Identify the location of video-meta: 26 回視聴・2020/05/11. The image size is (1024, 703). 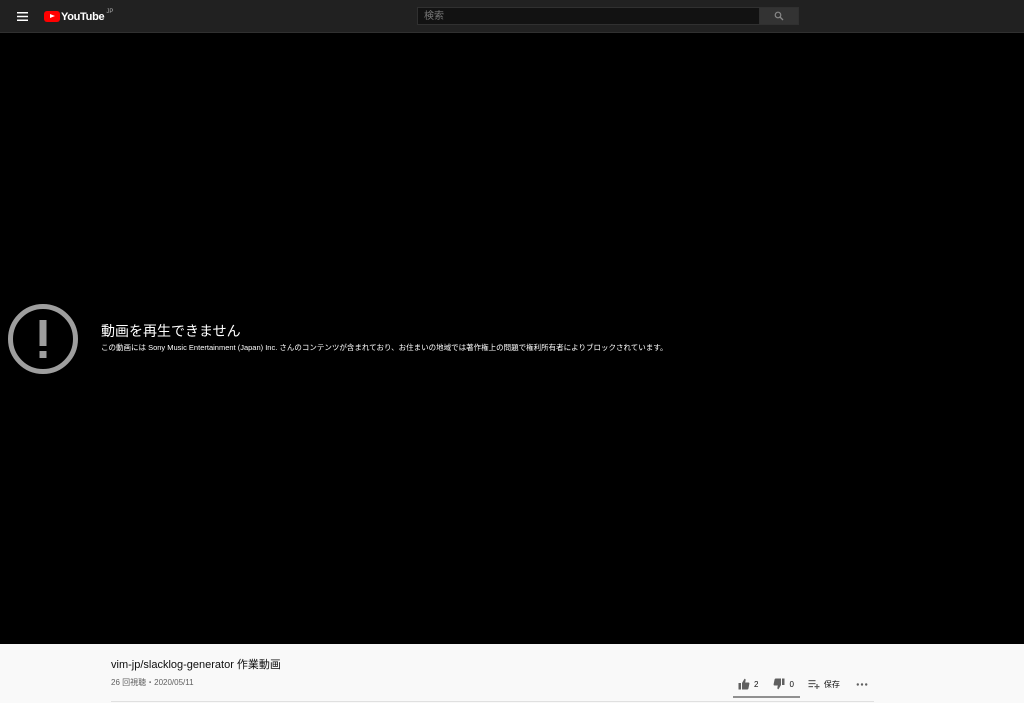
(152, 682).